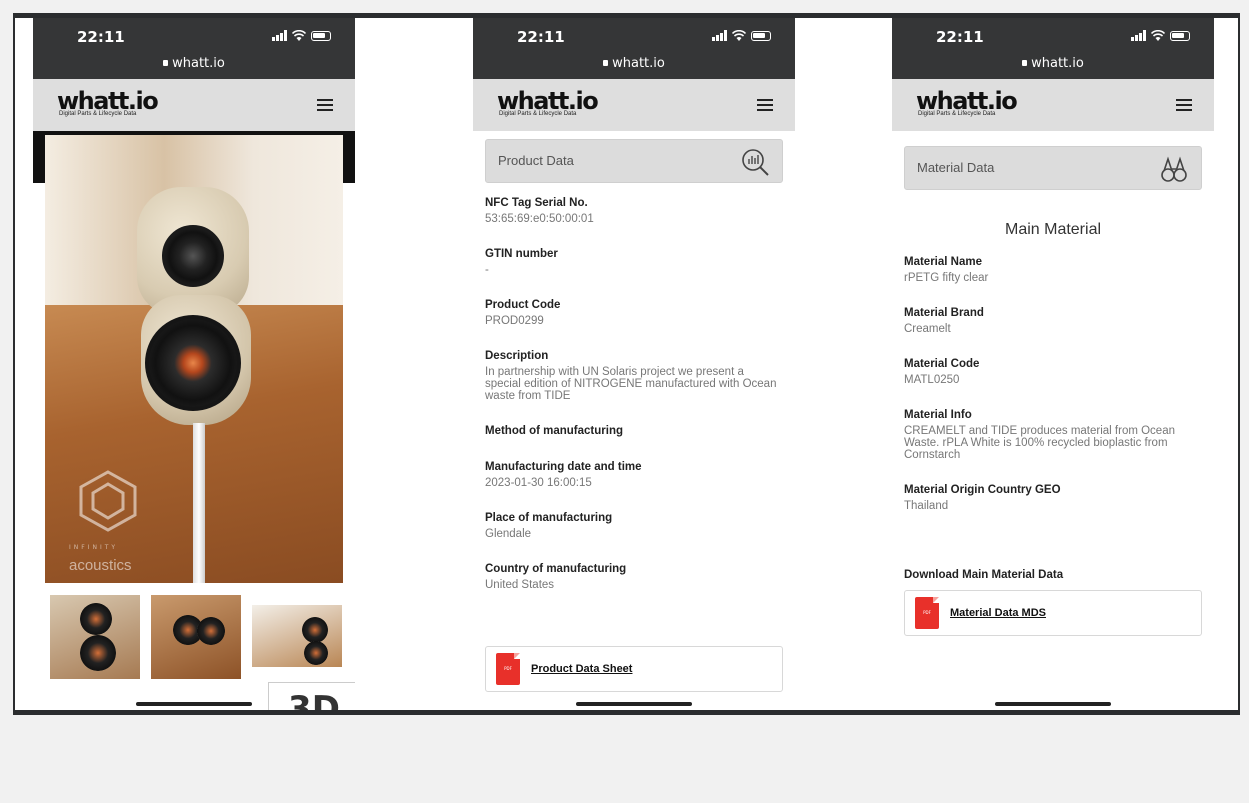 This screenshot has height=803, width=1249. Describe the element at coordinates (932, 380) in the screenshot. I see `field-value: MATL0250` at that location.